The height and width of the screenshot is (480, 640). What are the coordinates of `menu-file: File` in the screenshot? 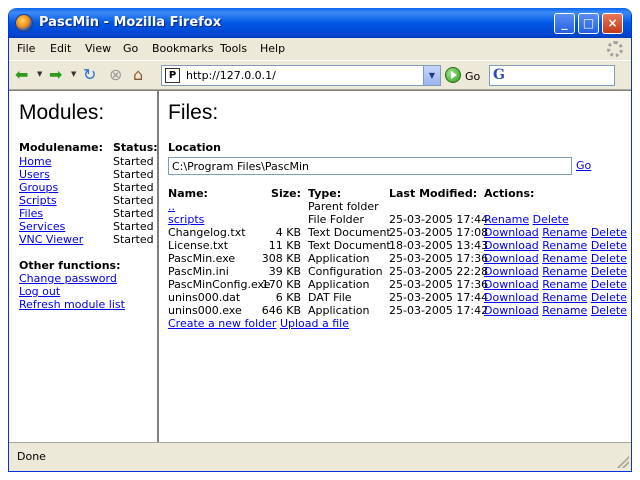 It's located at (26, 48).